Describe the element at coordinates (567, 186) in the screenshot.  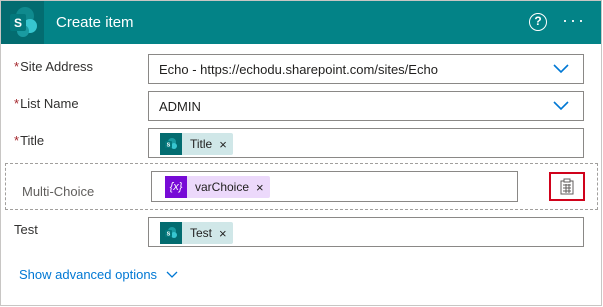
I see `switch-to-input-array-icon` at that location.